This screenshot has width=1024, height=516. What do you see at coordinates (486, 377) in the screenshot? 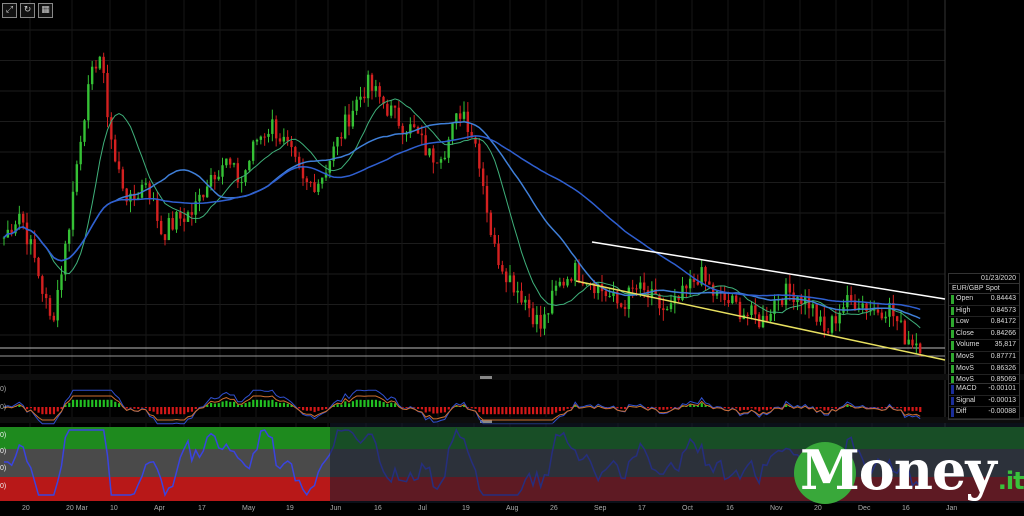
I see `panel-resize-handle` at bounding box center [486, 377].